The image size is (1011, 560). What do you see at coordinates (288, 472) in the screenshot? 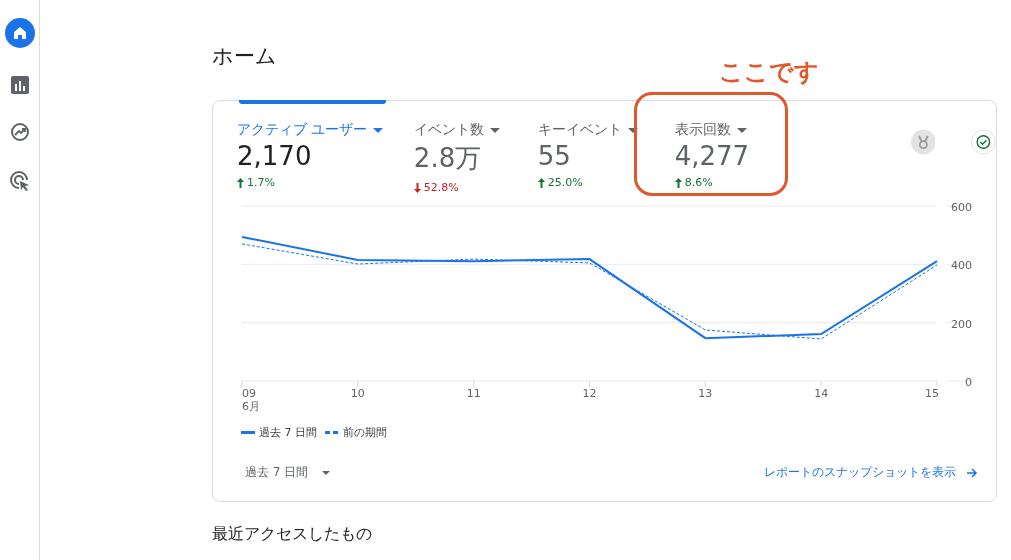
I see `date-range-dropdown: 過去 7 日間` at bounding box center [288, 472].